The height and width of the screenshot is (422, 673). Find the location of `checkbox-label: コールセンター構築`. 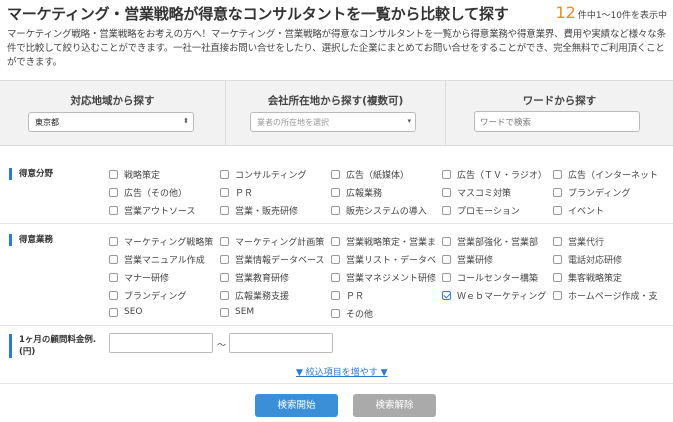

checkbox-label: コールセンター構築 is located at coordinates (498, 279).